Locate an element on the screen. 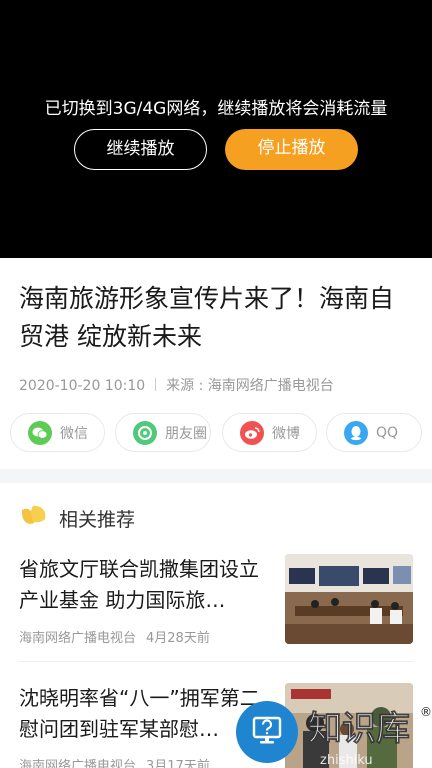 The width and height of the screenshot is (432, 768). share-weibo-button: 微博 is located at coordinates (269, 432).